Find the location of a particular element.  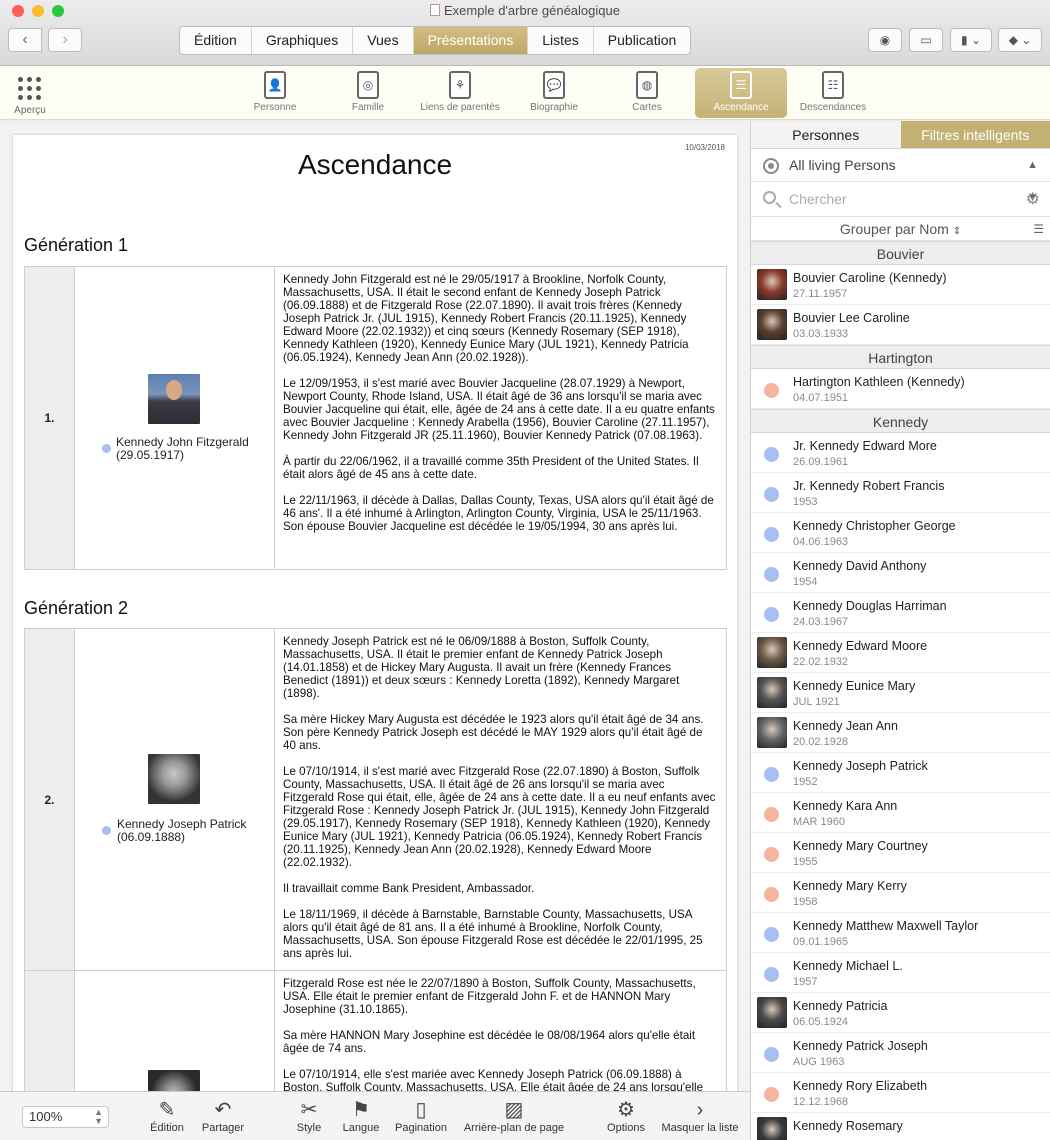

labels-button: ◆ ⌄ is located at coordinates (1020, 40).